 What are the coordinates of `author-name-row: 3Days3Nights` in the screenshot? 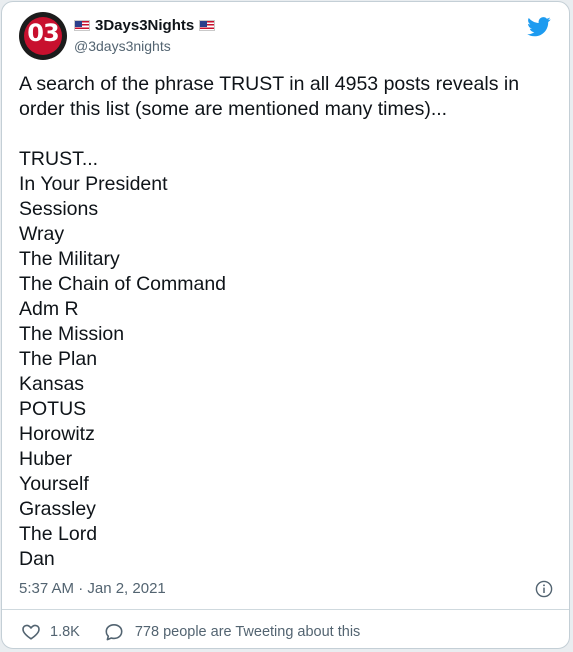 It's located at (145, 25).